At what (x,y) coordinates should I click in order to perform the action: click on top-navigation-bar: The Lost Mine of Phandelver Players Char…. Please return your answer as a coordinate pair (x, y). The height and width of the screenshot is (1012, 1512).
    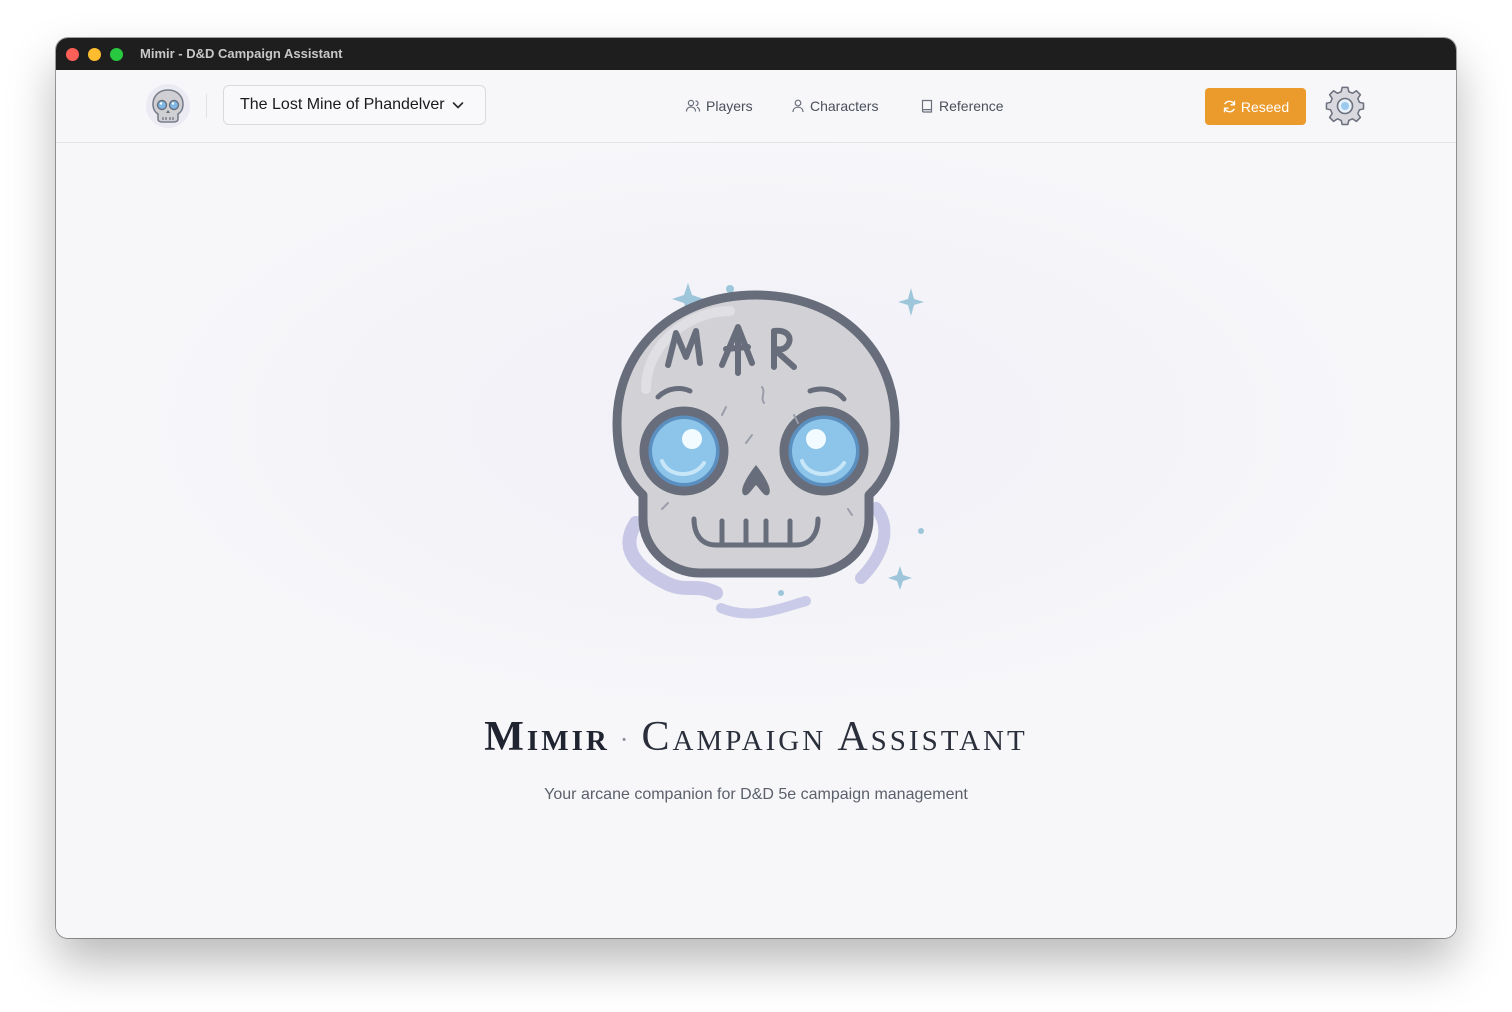
    Looking at the image, I should click on (756, 106).